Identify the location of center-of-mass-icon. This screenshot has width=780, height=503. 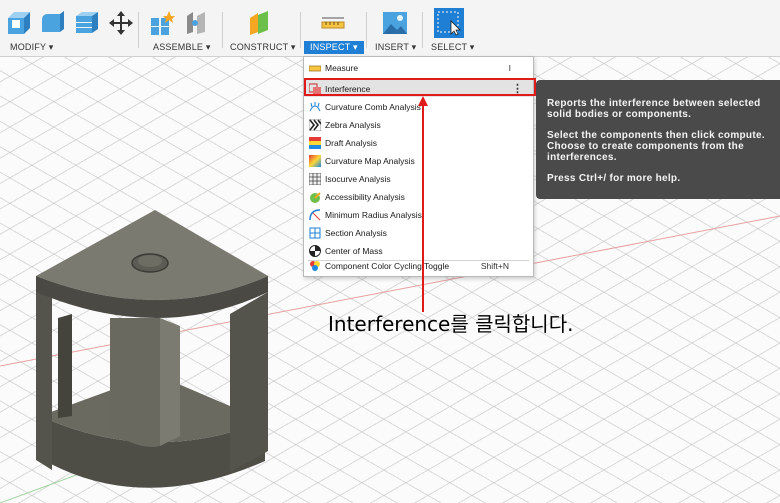
(315, 250).